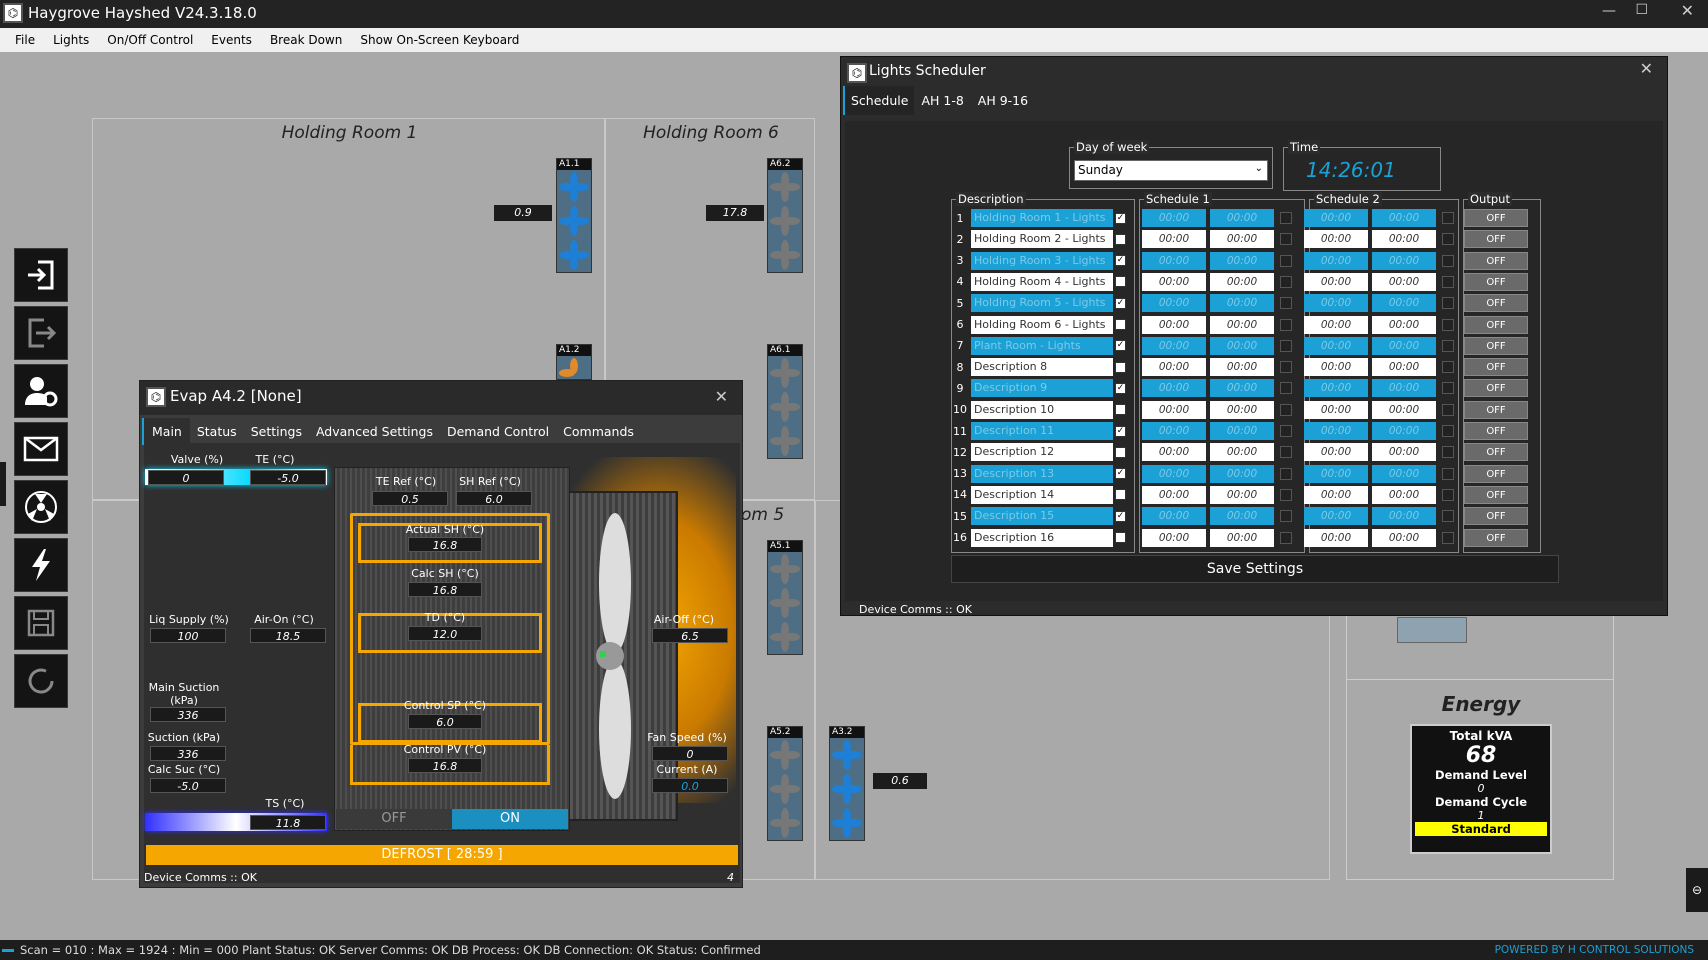 The image size is (1708, 960). Describe the element at coordinates (1042, 367) in the screenshot. I see `description-field: Description 8` at that location.